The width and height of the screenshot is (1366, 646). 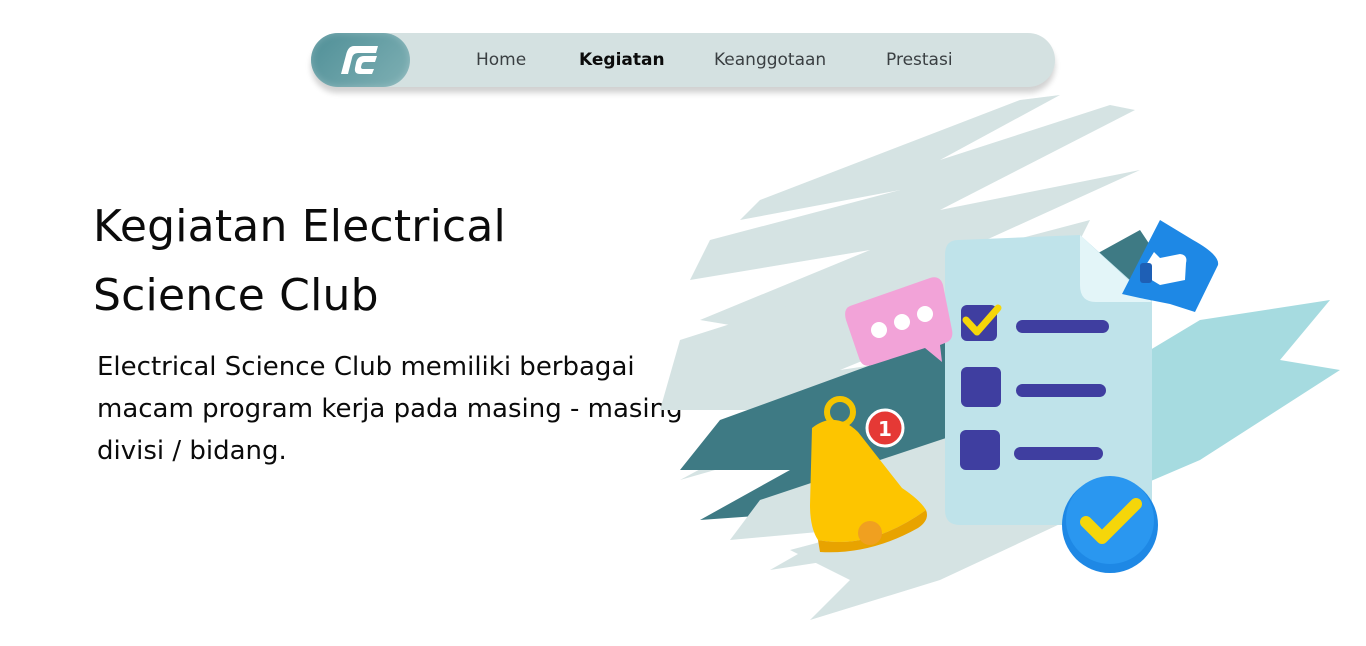 I want to click on page-title-line-1: Kegiatan Electrical, so click(x=299, y=226).